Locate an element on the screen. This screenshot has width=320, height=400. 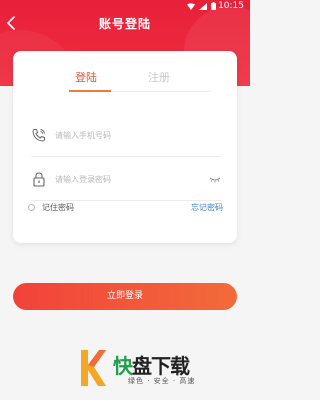
status-bar: 10:15 is located at coordinates (125, 7).